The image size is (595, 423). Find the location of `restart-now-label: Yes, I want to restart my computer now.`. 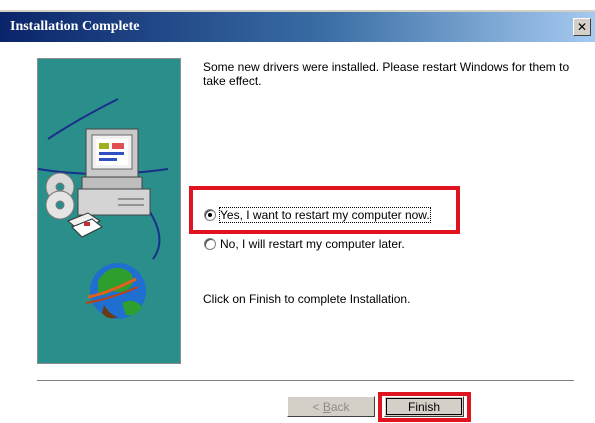

restart-now-label: Yes, I want to restart my computer now. is located at coordinates (325, 215).